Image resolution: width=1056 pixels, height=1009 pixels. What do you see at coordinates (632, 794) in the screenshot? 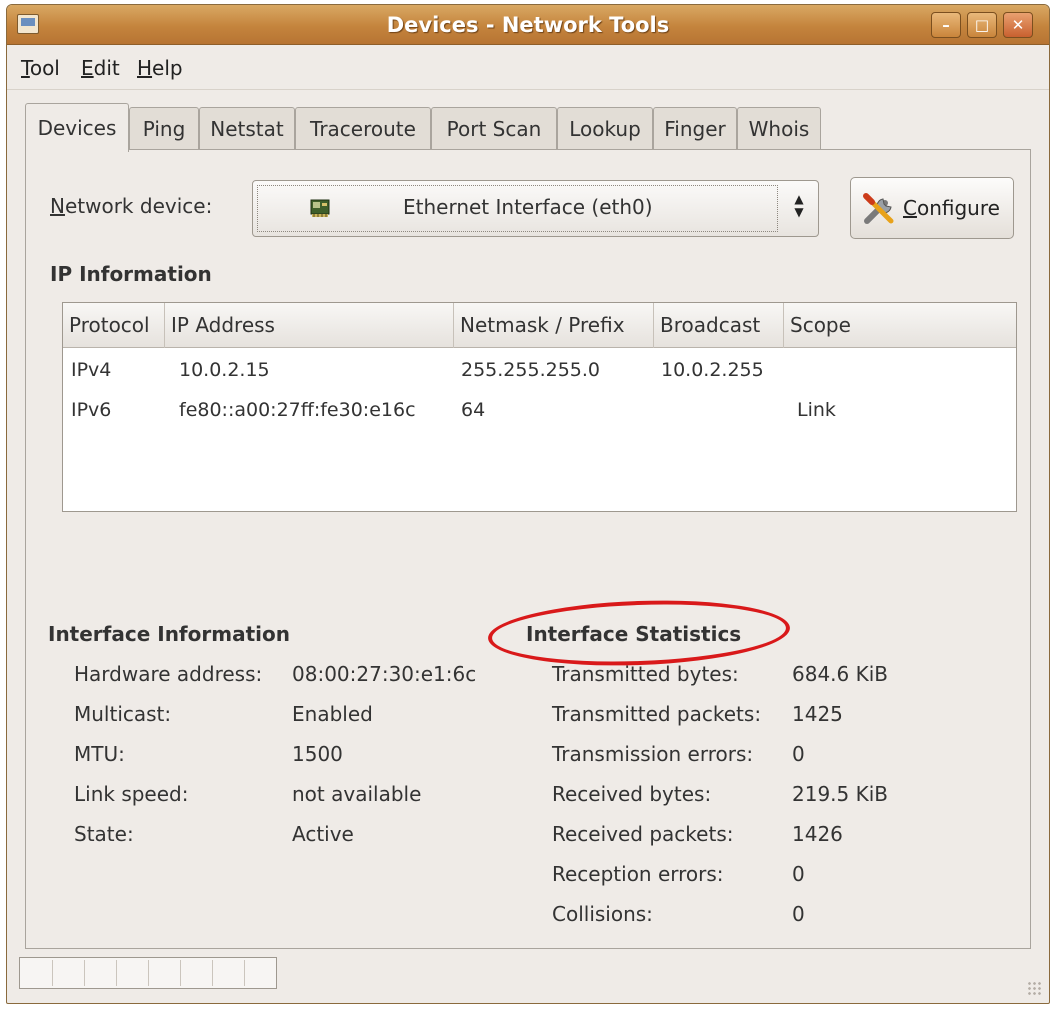
I see `received-bytes-label: Received bytes:` at bounding box center [632, 794].